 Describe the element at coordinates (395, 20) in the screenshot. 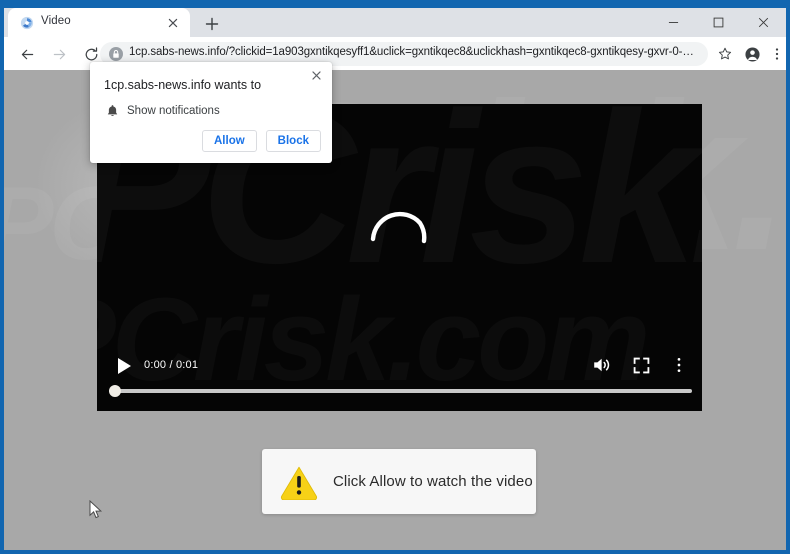

I see `title-bar: Video` at that location.